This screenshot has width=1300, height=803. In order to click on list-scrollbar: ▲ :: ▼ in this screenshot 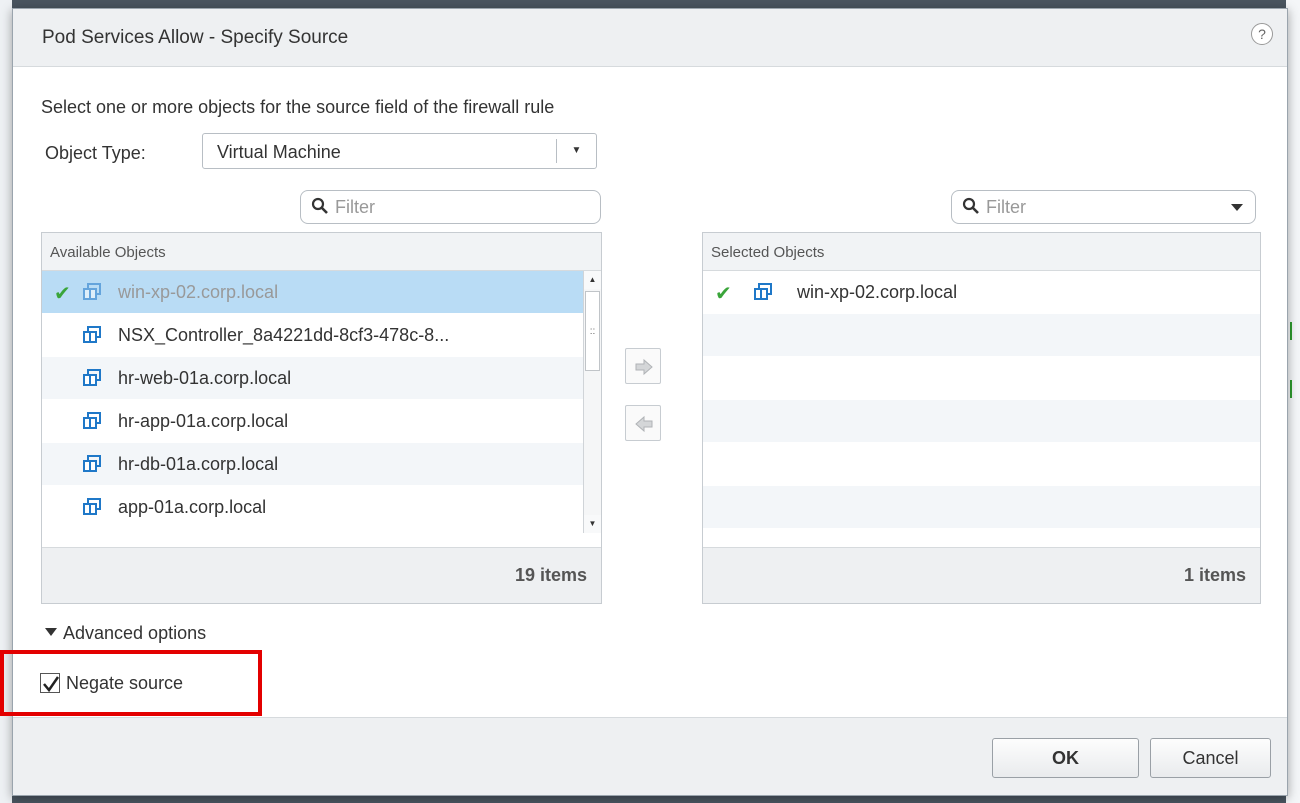, I will do `click(592, 402)`.